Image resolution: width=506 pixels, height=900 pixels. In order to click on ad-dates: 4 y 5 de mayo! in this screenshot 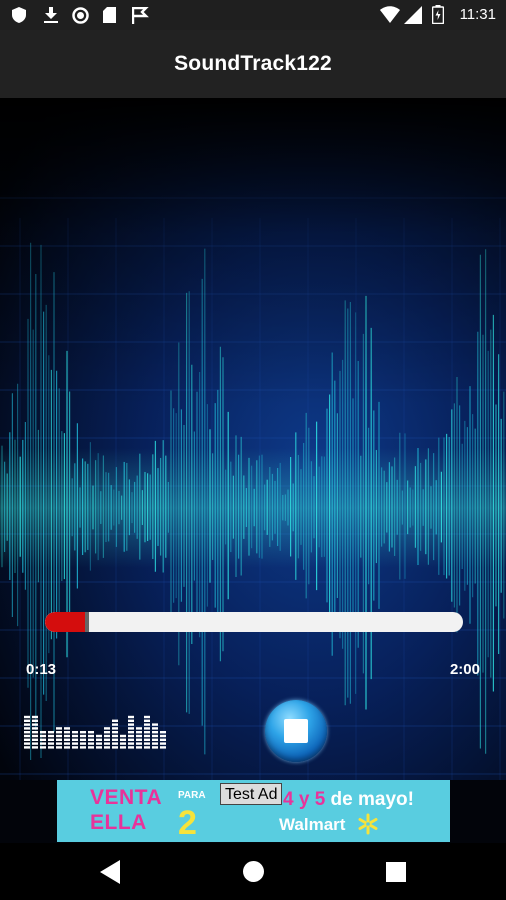, I will do `click(348, 800)`.